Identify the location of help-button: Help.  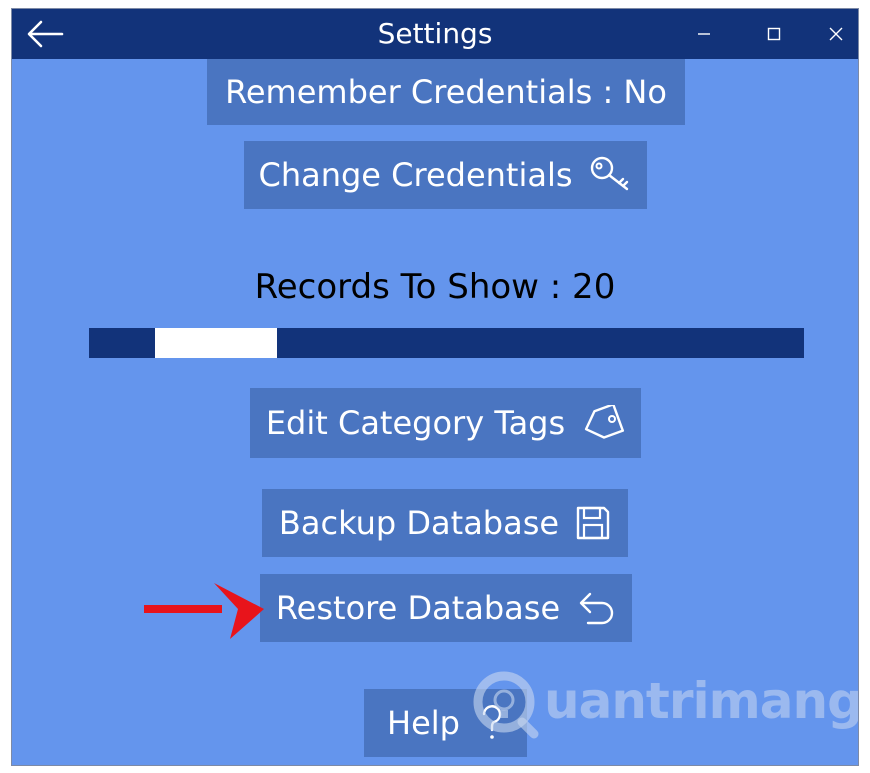
(445, 723).